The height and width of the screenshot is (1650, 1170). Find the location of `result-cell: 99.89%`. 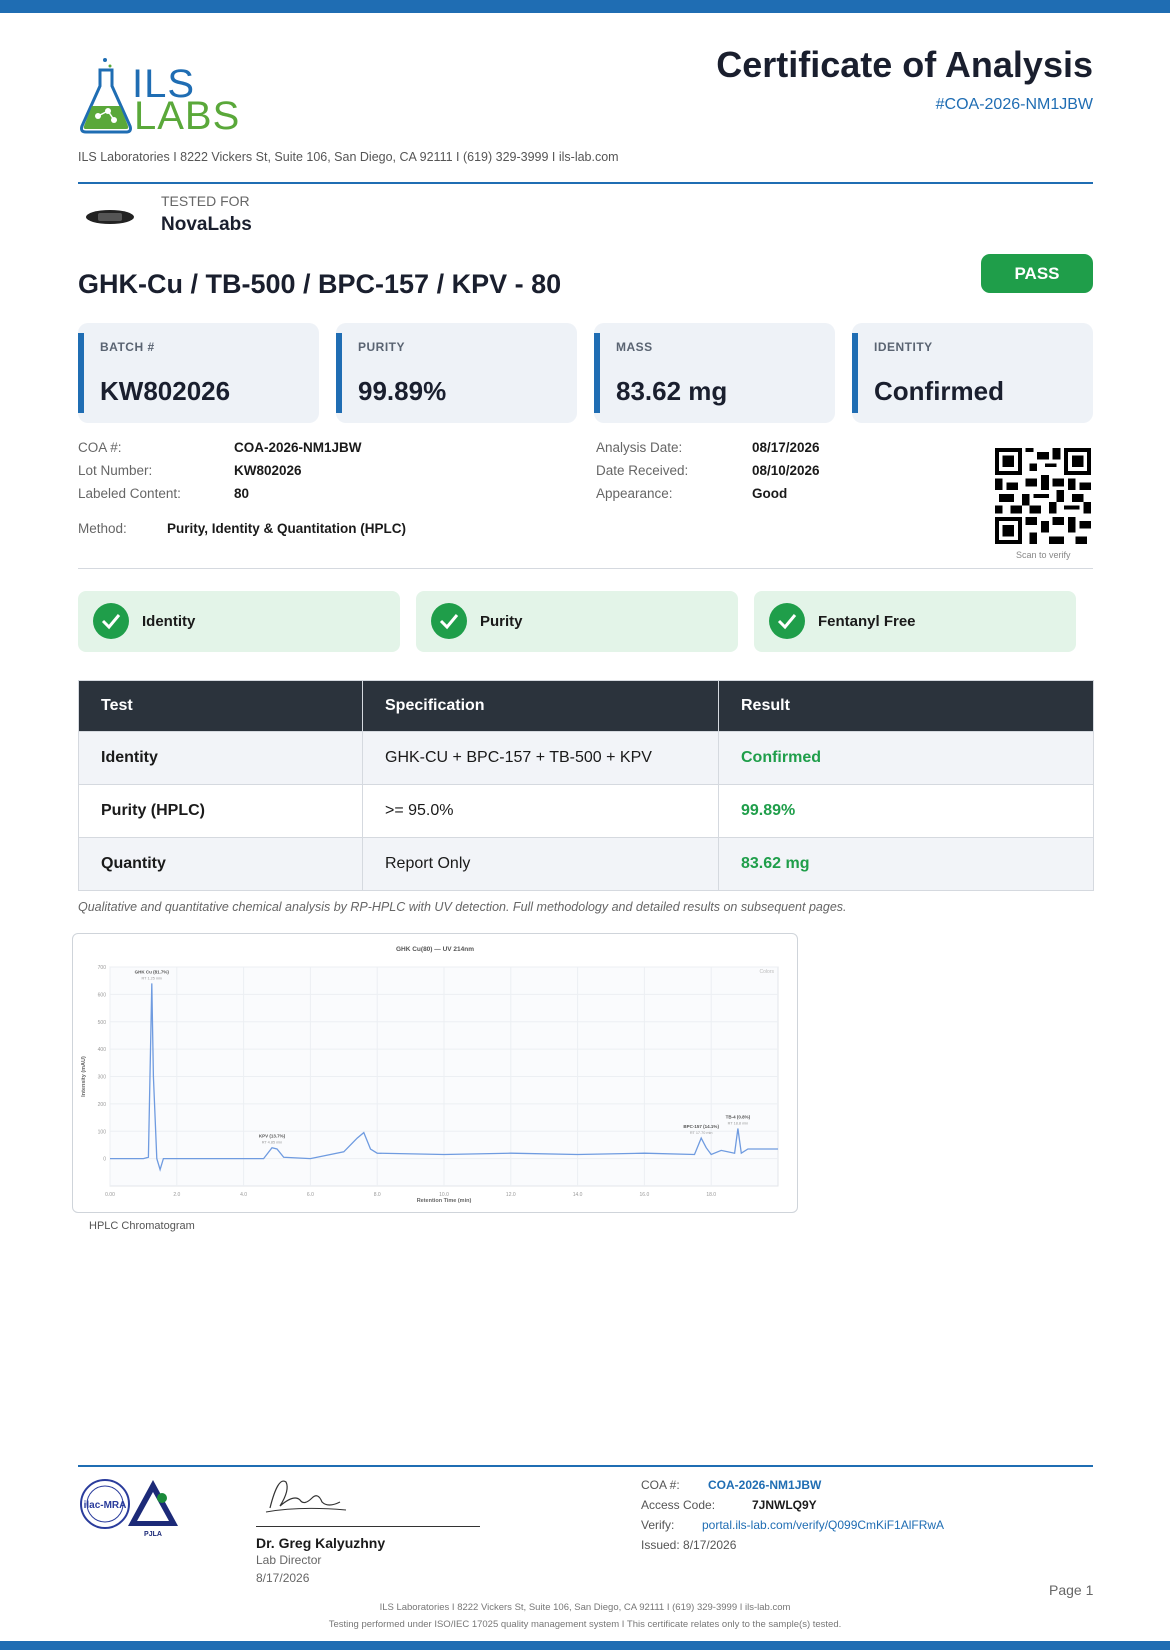

result-cell: 99.89% is located at coordinates (906, 811).